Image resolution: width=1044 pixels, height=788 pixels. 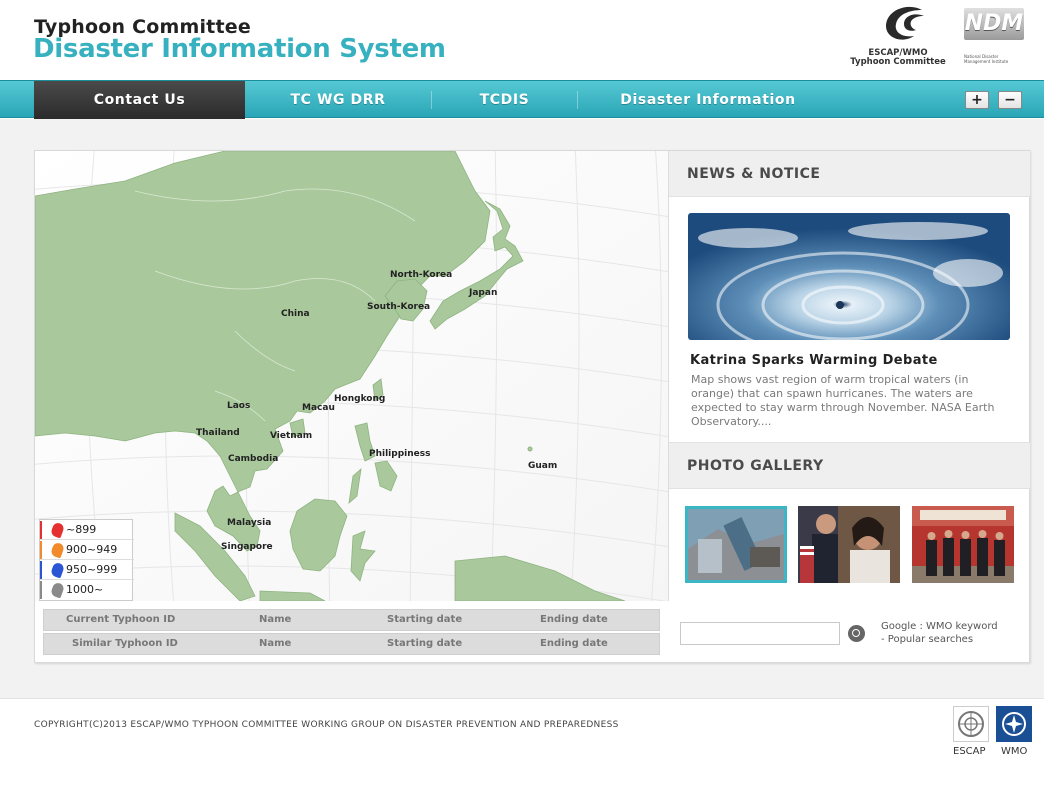 I want to click on typhoon-marker-orange-icon, so click(x=57, y=550).